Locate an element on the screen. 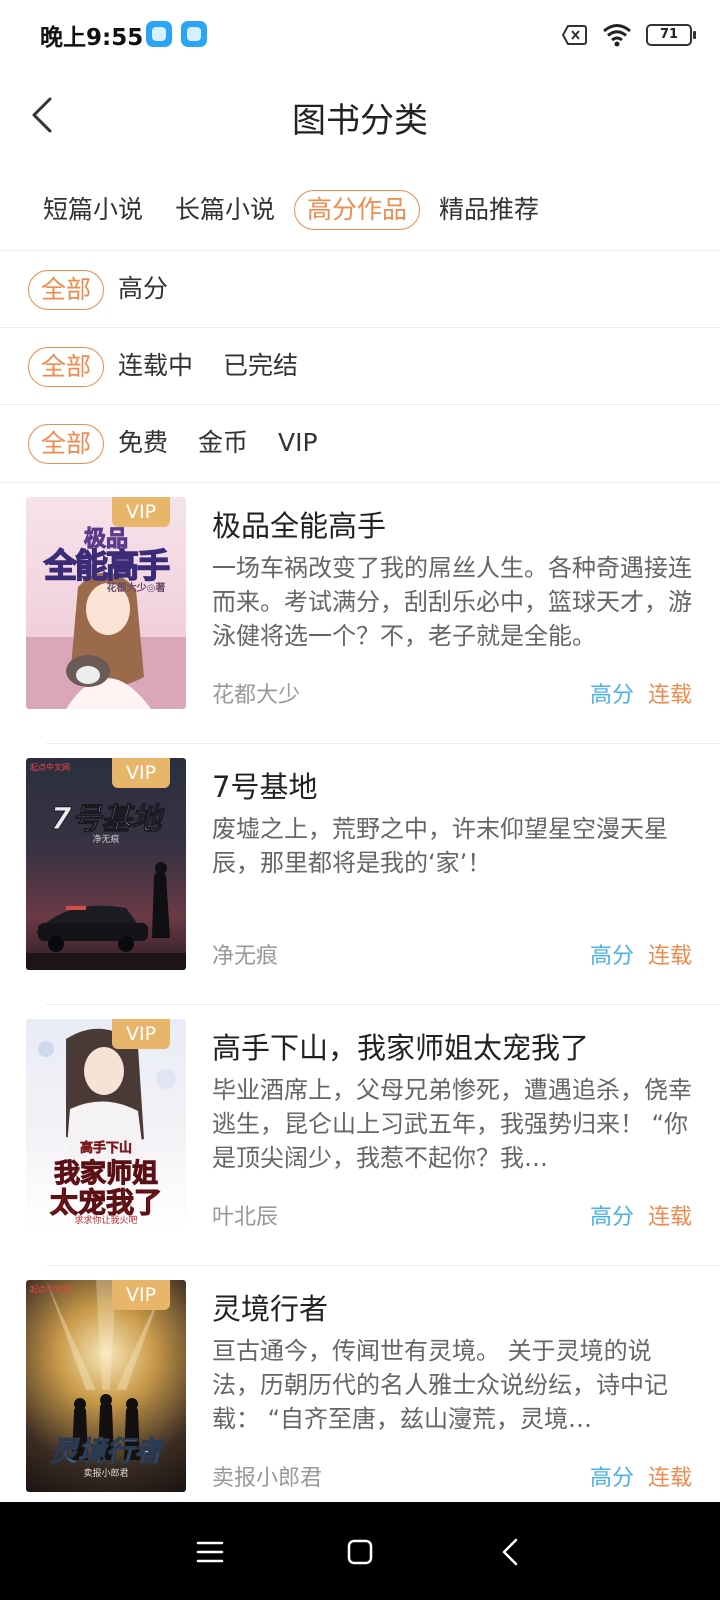  cover-author: 求求你让我火吧 is located at coordinates (106, 1221).